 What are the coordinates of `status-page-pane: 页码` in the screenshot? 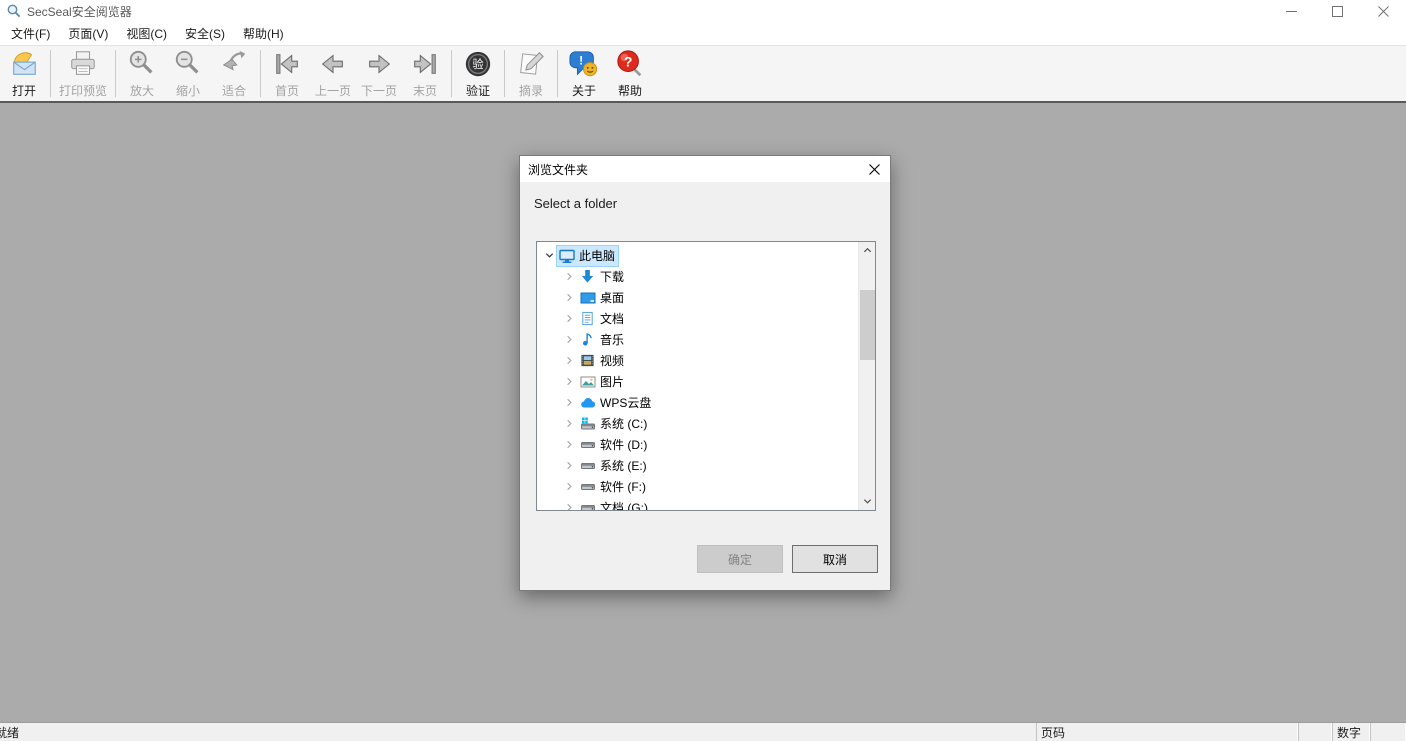 It's located at (1167, 732).